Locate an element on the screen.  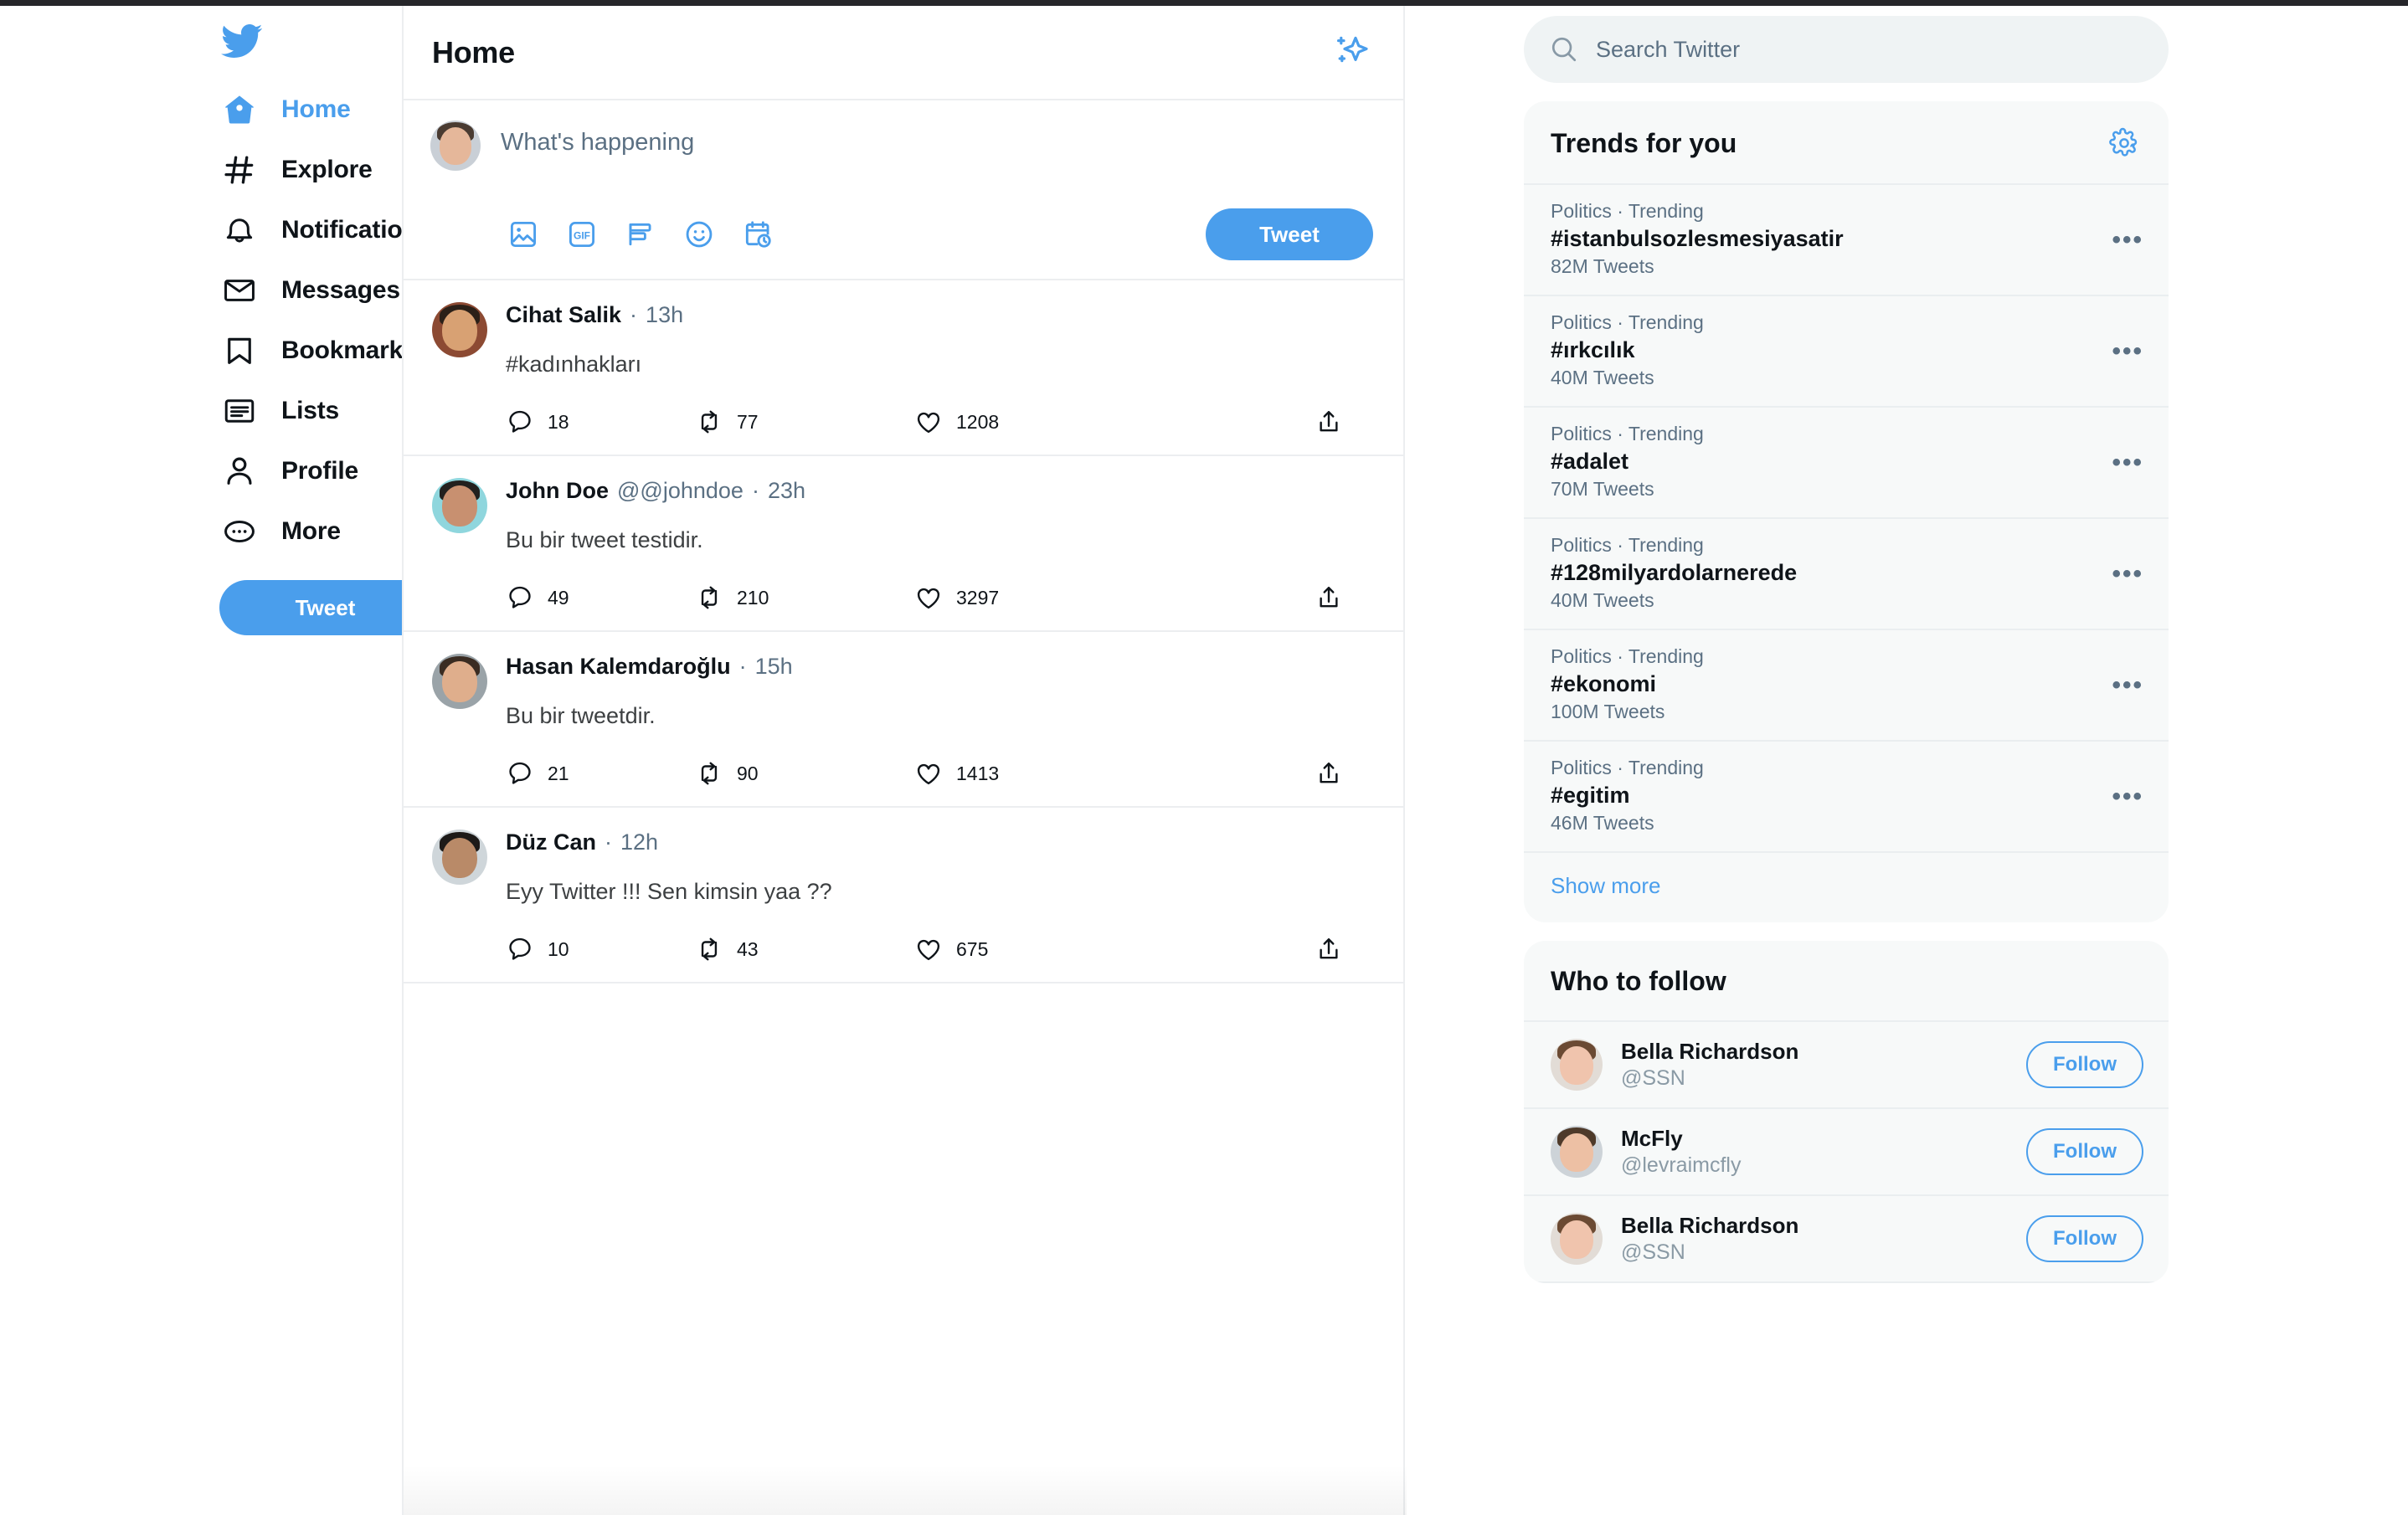
retweet-button: 77 is located at coordinates (804, 422).